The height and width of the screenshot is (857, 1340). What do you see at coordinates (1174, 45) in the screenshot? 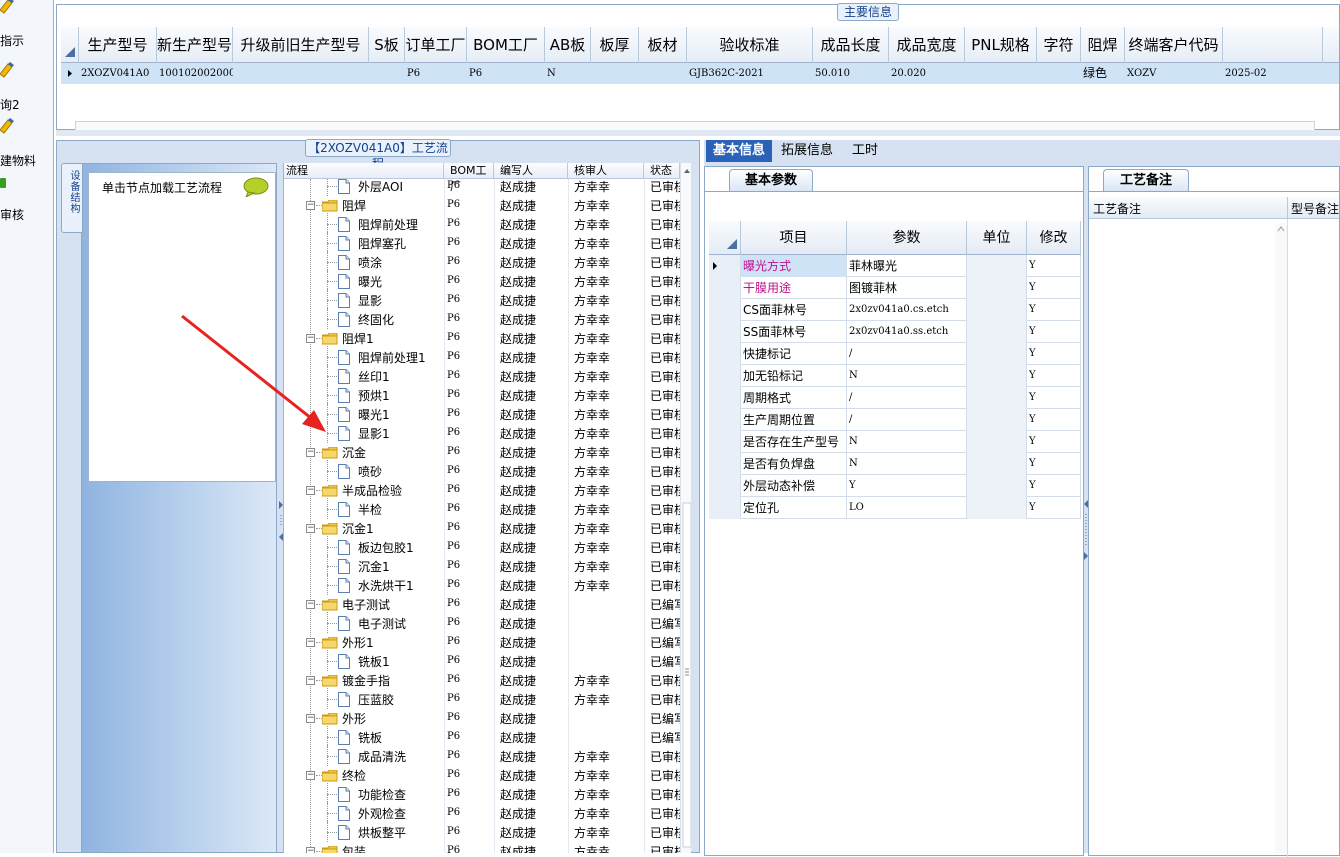
I see `column-header: 终端客户代码` at bounding box center [1174, 45].